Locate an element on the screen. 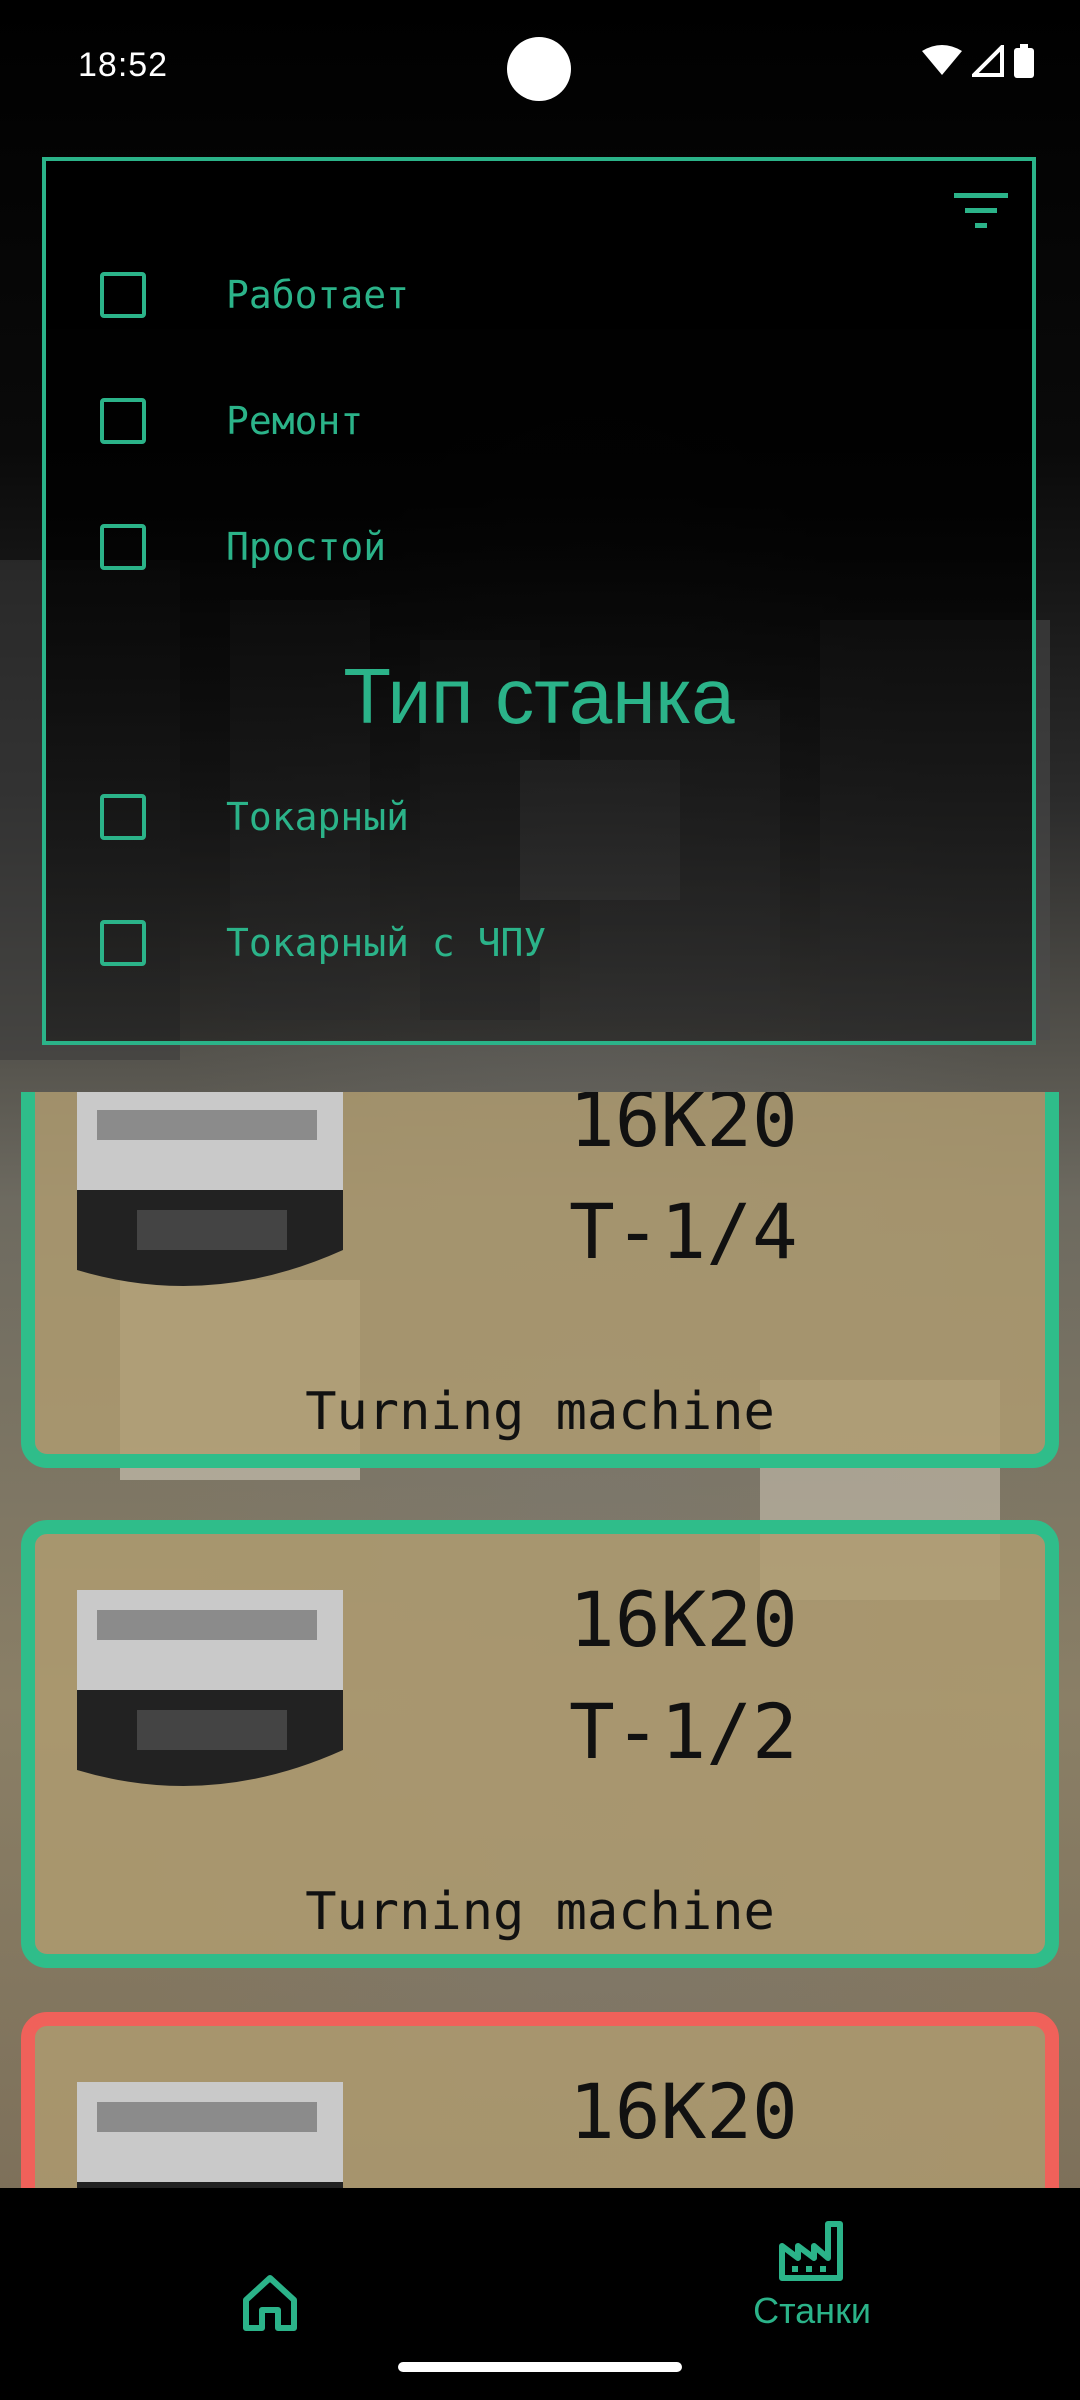  filter-status-working: Работает is located at coordinates (254, 295).